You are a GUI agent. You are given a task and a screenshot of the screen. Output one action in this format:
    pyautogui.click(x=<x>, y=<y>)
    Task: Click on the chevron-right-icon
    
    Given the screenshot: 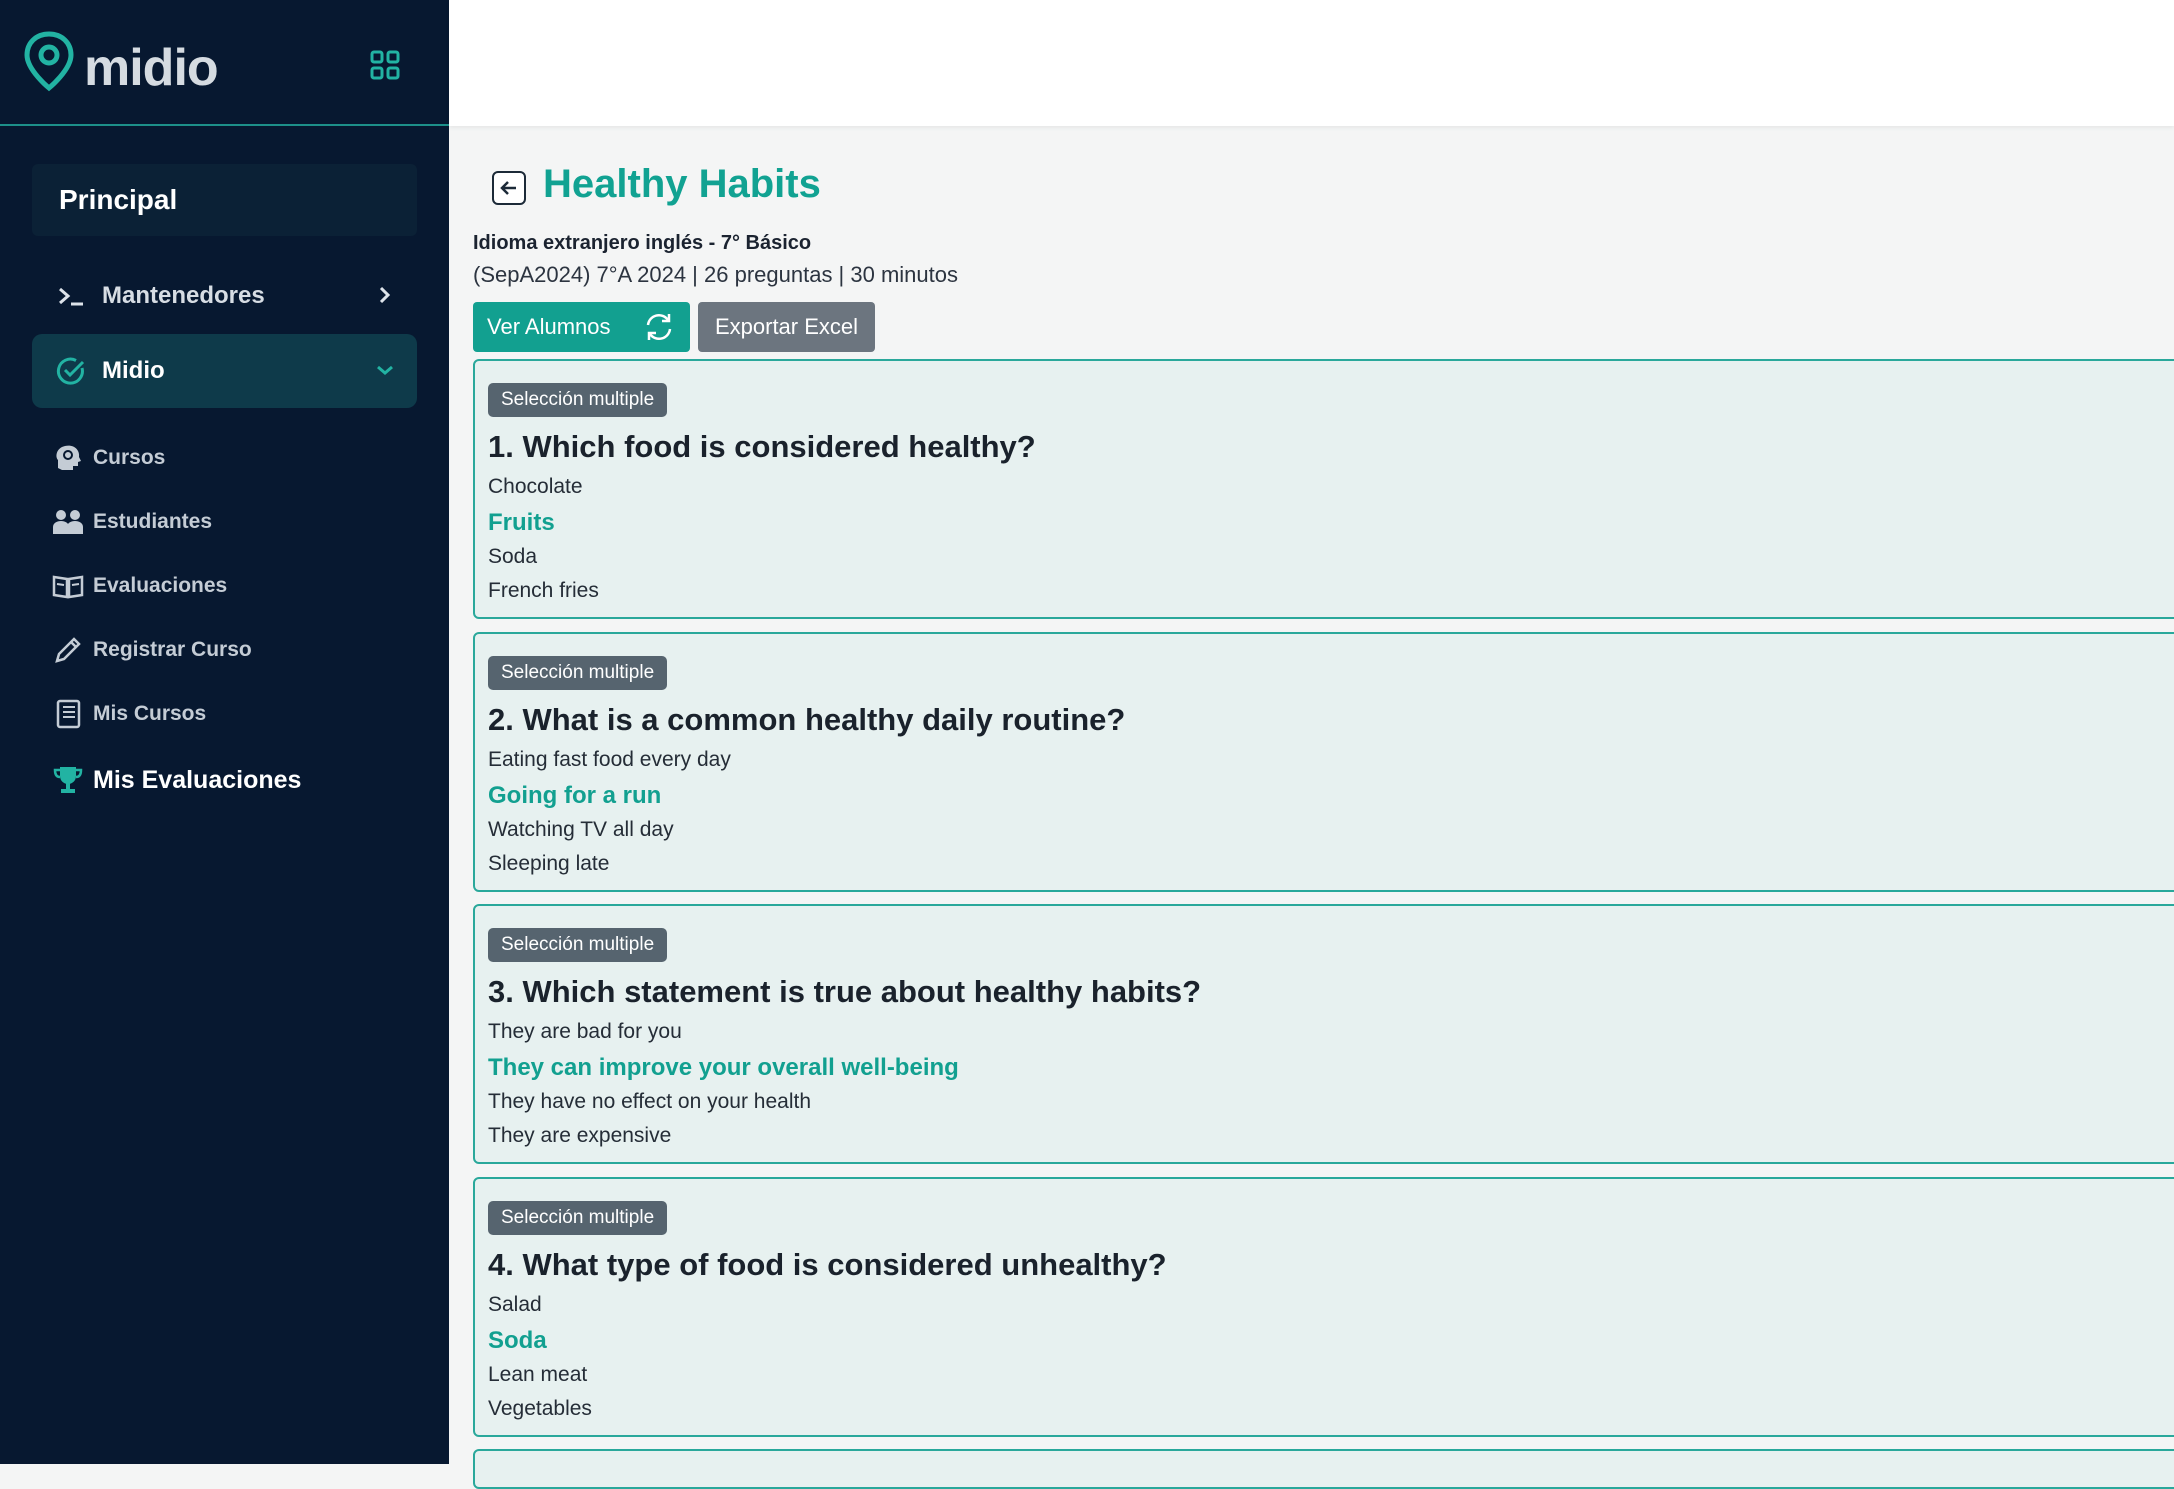 What is the action you would take?
    pyautogui.click(x=385, y=295)
    